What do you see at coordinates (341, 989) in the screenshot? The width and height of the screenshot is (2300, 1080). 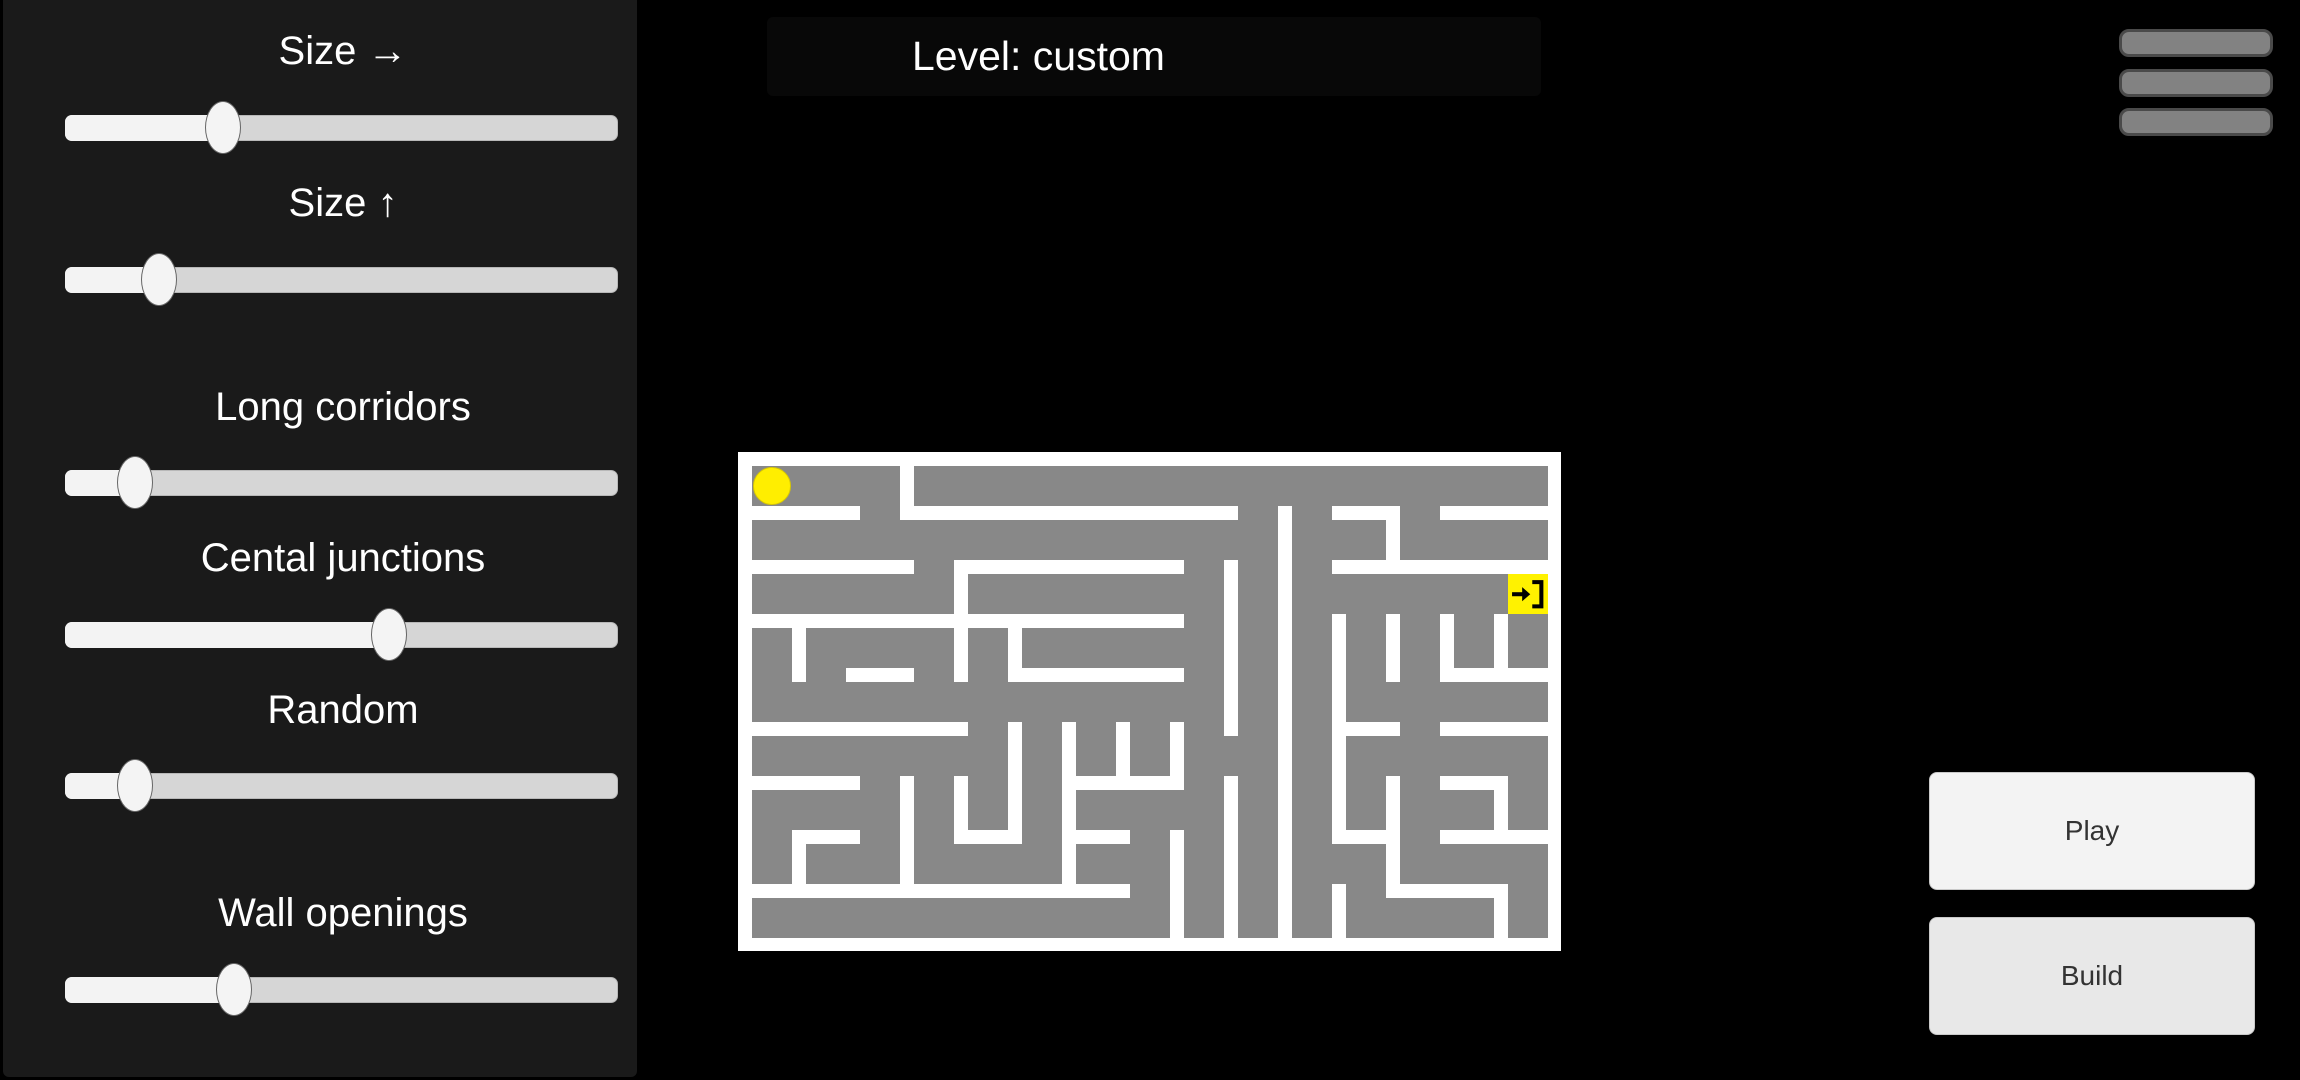 I see `slider-wall-openings` at bounding box center [341, 989].